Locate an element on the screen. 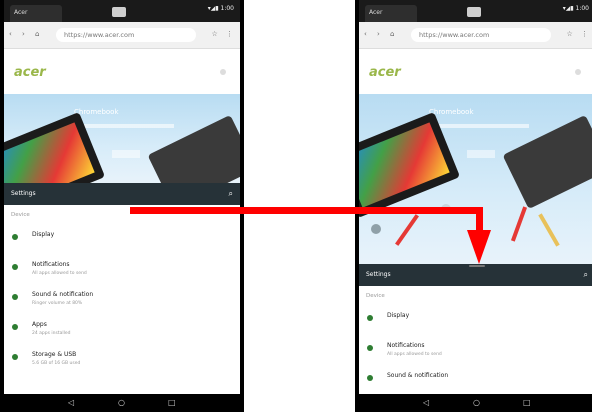 The height and width of the screenshot is (412, 592). settings-item-apps: Apps 24 apps installed is located at coordinates (122, 329).